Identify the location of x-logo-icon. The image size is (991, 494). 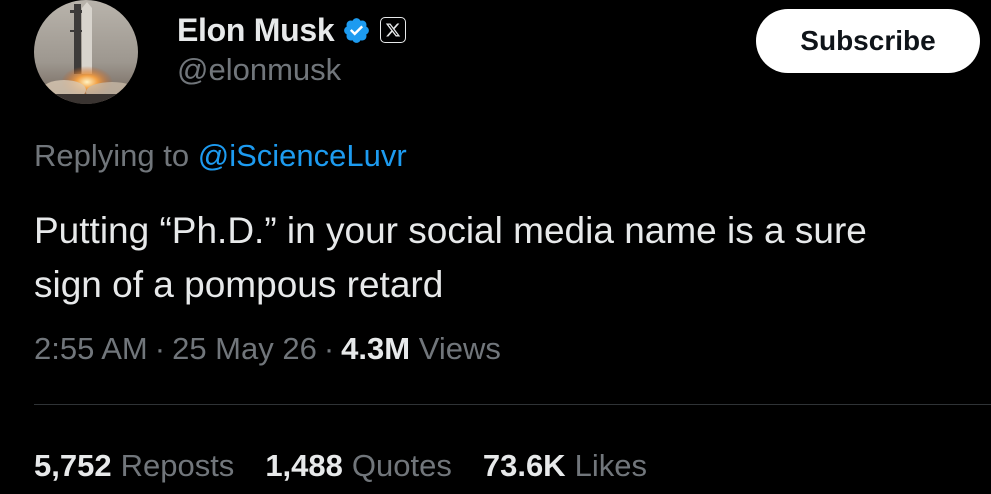
(393, 30).